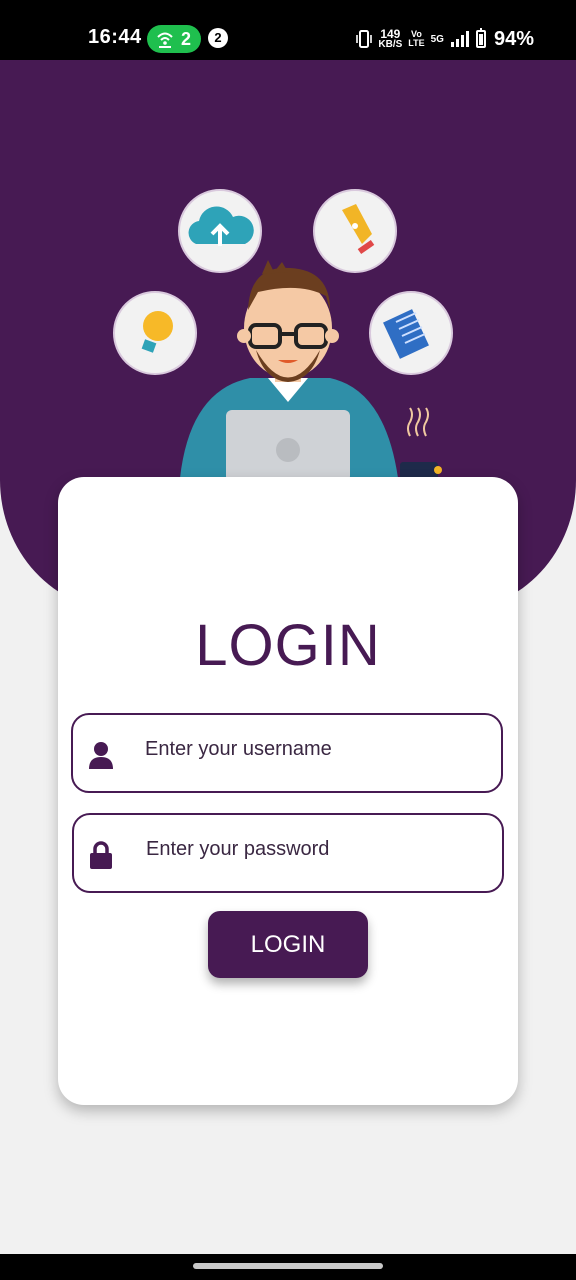 The height and width of the screenshot is (1280, 576). What do you see at coordinates (421, 447) in the screenshot?
I see `coffee-mug` at bounding box center [421, 447].